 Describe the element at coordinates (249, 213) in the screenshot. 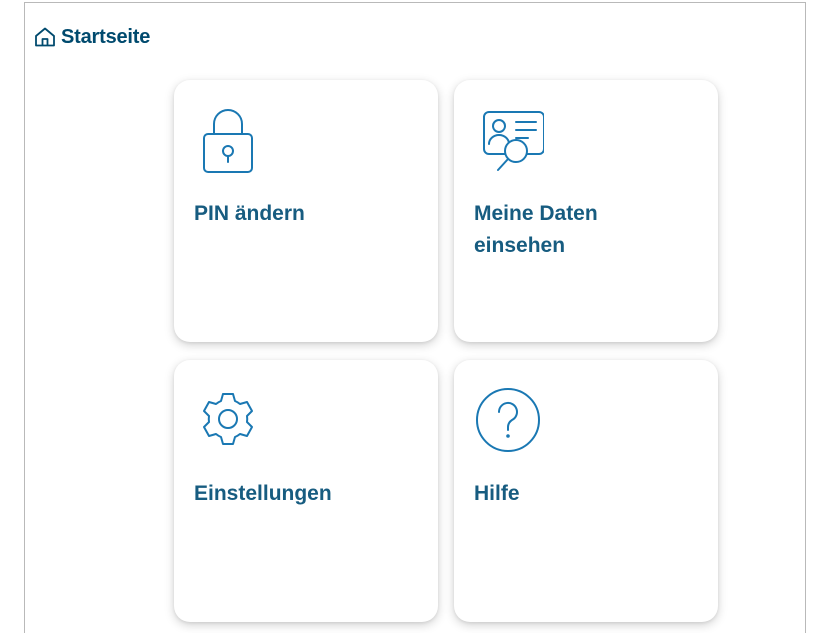

I see `tile-label: PIN ändern` at that location.